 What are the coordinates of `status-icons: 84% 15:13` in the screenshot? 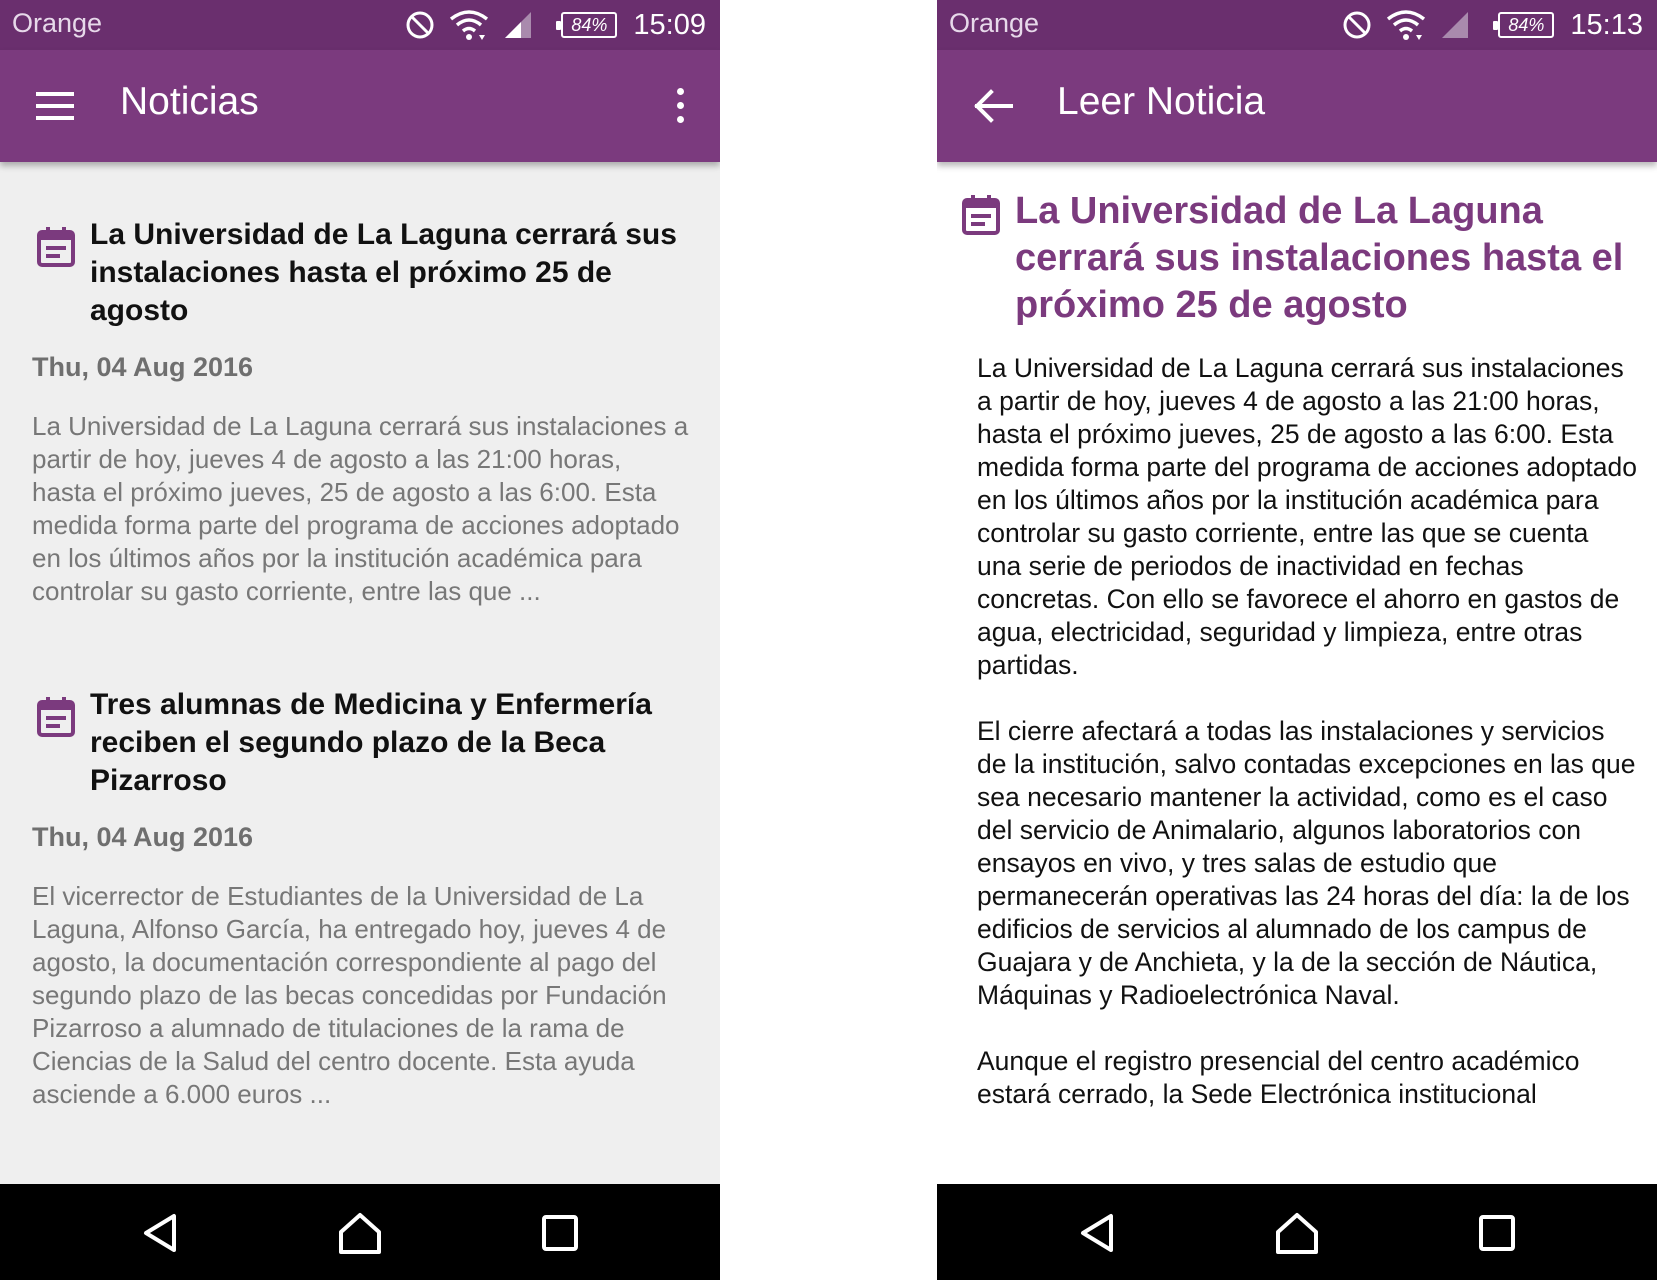 It's located at (1485, 25).